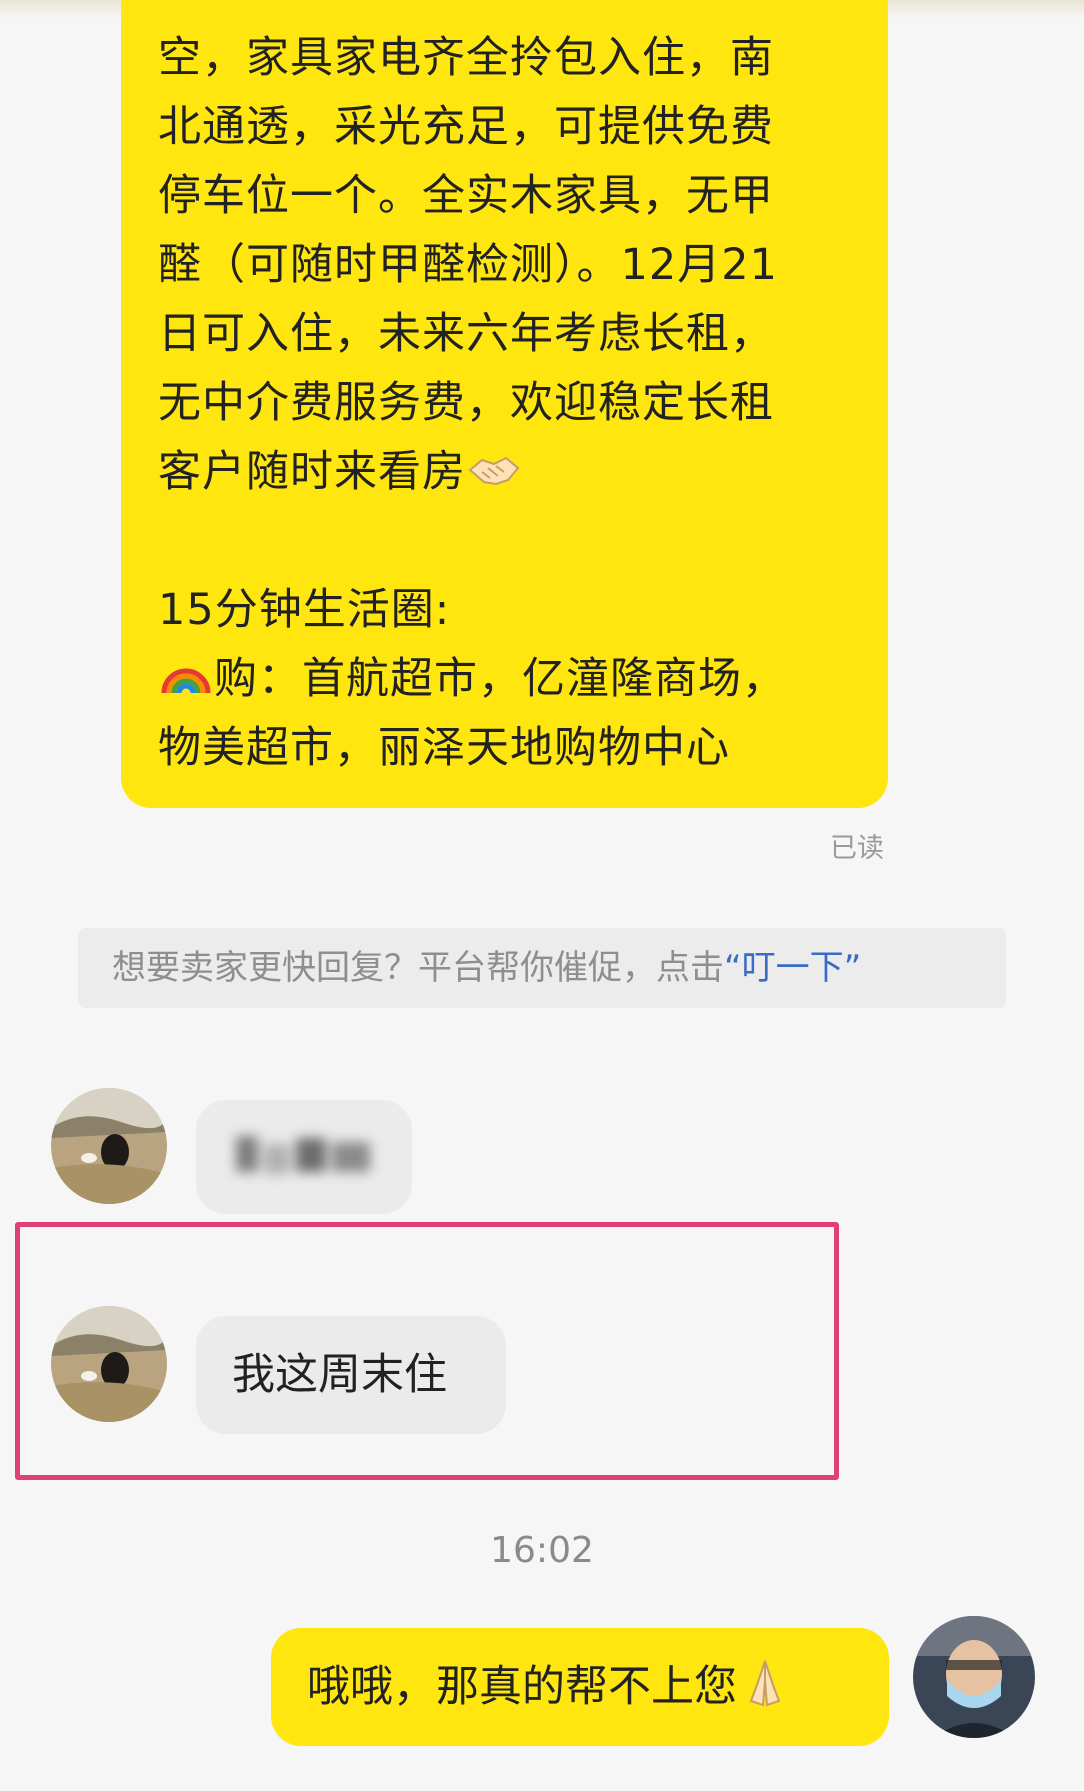 The image size is (1084, 1791). I want to click on hint-text: 想要卖家更快回复？平台帮你催促，点击, so click(418, 968).